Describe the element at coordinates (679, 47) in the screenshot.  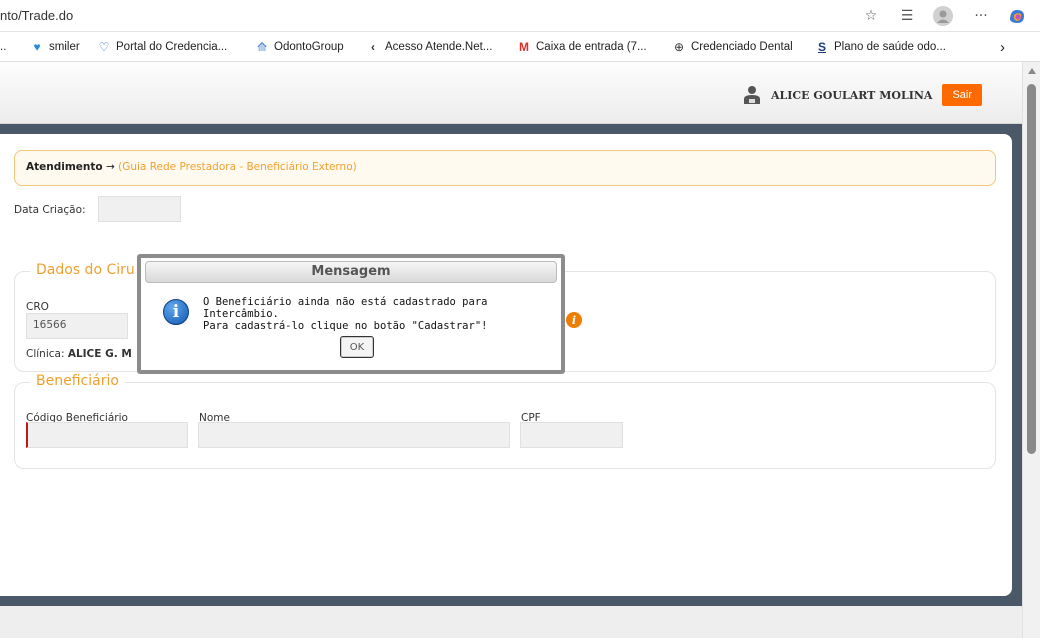
I see `globe-icon: ⊕` at that location.